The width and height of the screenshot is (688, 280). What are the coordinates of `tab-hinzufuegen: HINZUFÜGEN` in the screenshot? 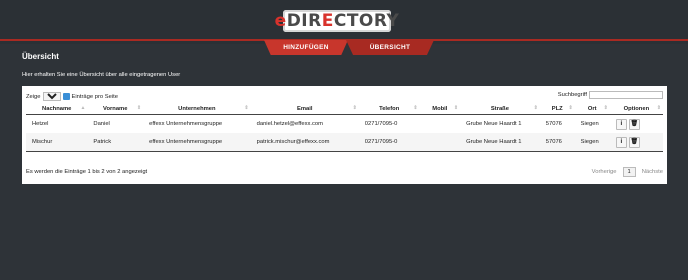 It's located at (306, 47).